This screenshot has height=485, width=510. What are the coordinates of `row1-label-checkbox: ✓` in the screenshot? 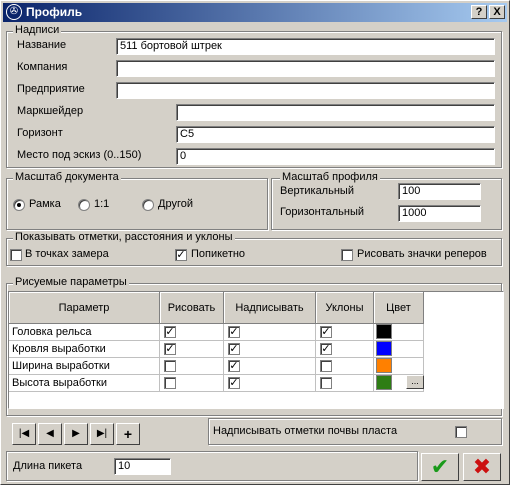 It's located at (234, 332).